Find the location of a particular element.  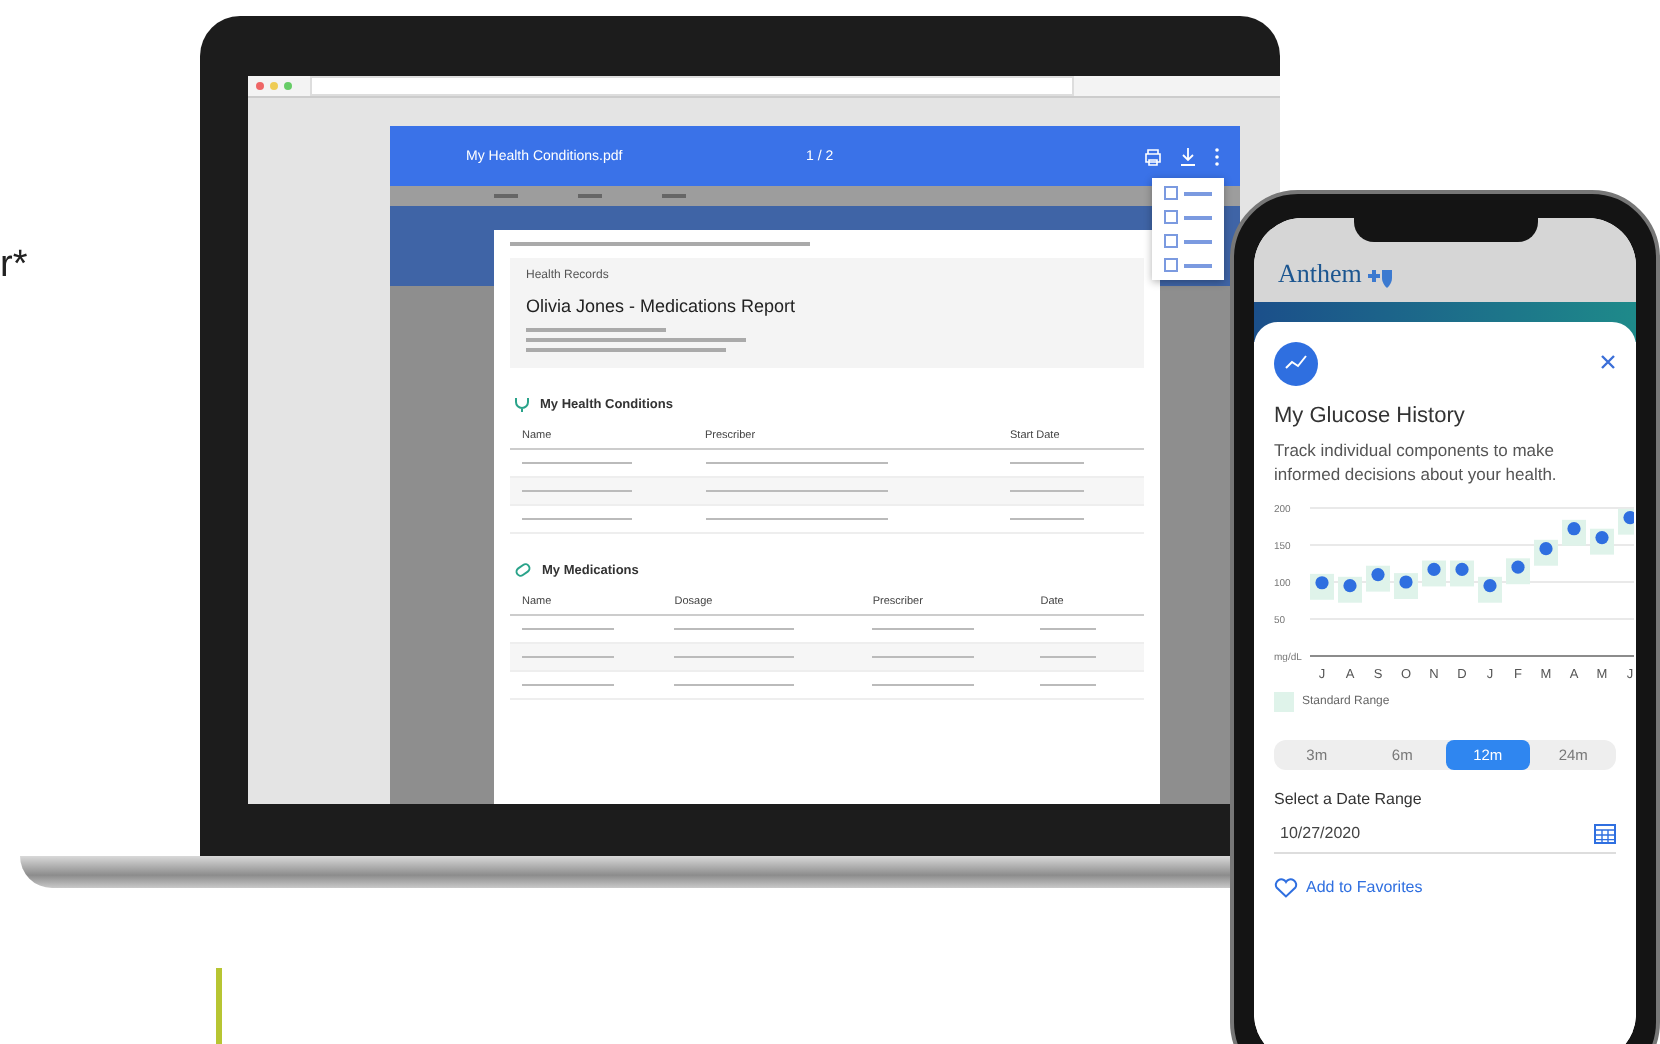

pill-icon is located at coordinates (523, 570).